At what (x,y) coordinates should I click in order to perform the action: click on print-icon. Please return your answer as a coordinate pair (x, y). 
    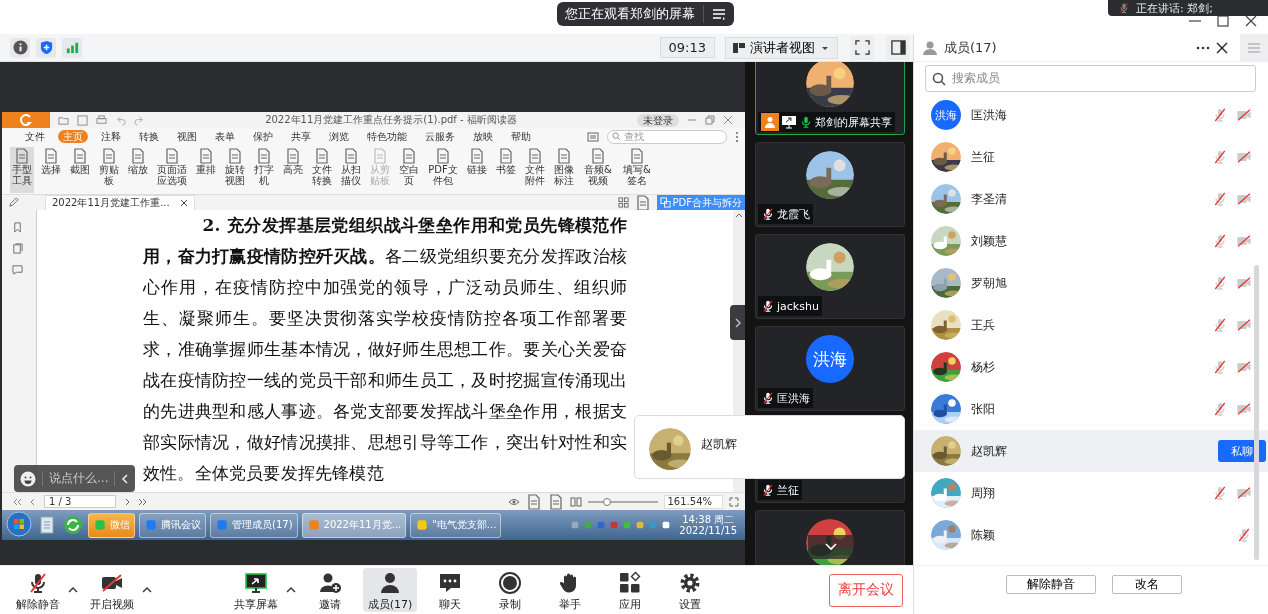
    Looking at the image, I should click on (101, 120).